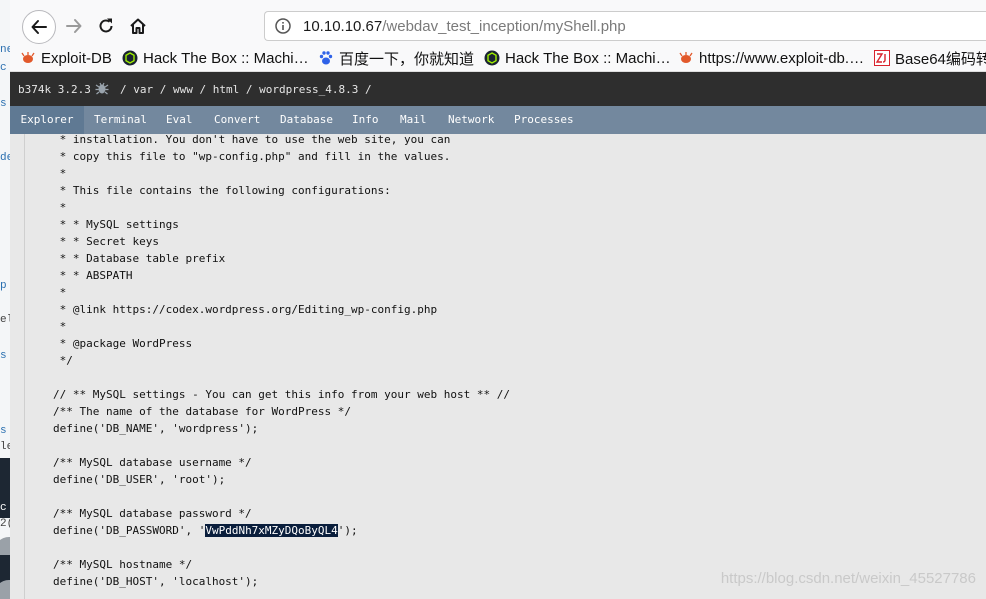 This screenshot has width=986, height=599. What do you see at coordinates (139, 479) in the screenshot?
I see `code-line: define('DB_USER', 'root');` at bounding box center [139, 479].